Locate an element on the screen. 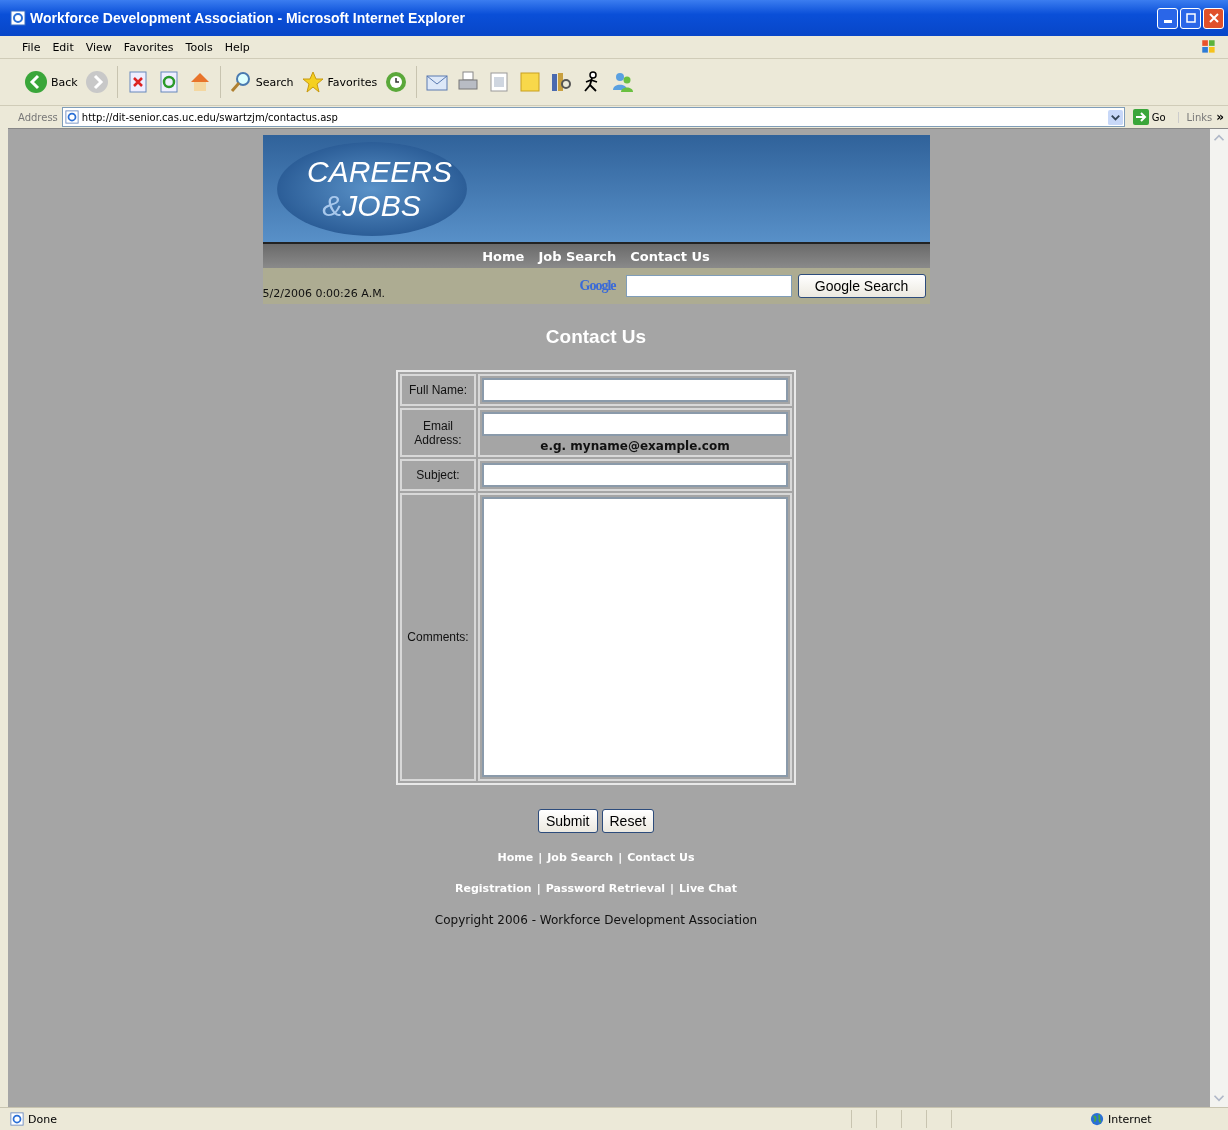  address-label: Address is located at coordinates (38, 117).